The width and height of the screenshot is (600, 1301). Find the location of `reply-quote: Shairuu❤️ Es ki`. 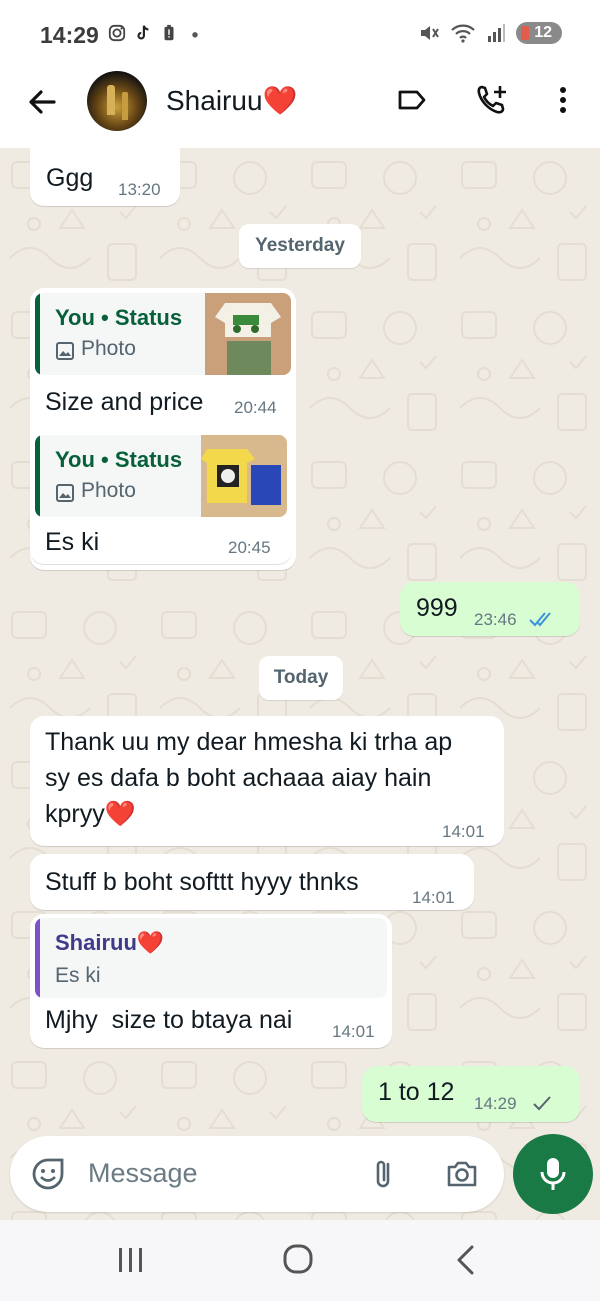

reply-quote: Shairuu❤️ Es ki is located at coordinates (211, 958).